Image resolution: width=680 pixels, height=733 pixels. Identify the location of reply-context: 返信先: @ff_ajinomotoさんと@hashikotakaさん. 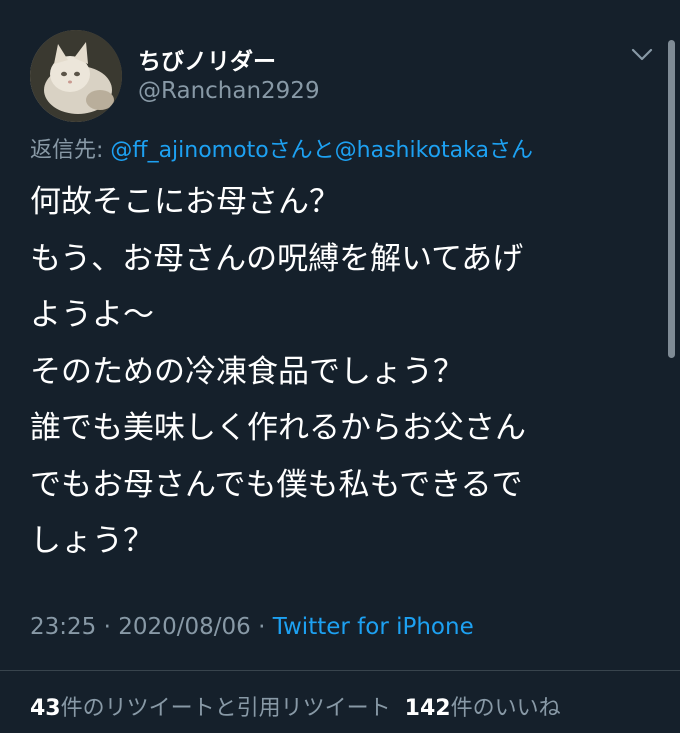
(281, 148).